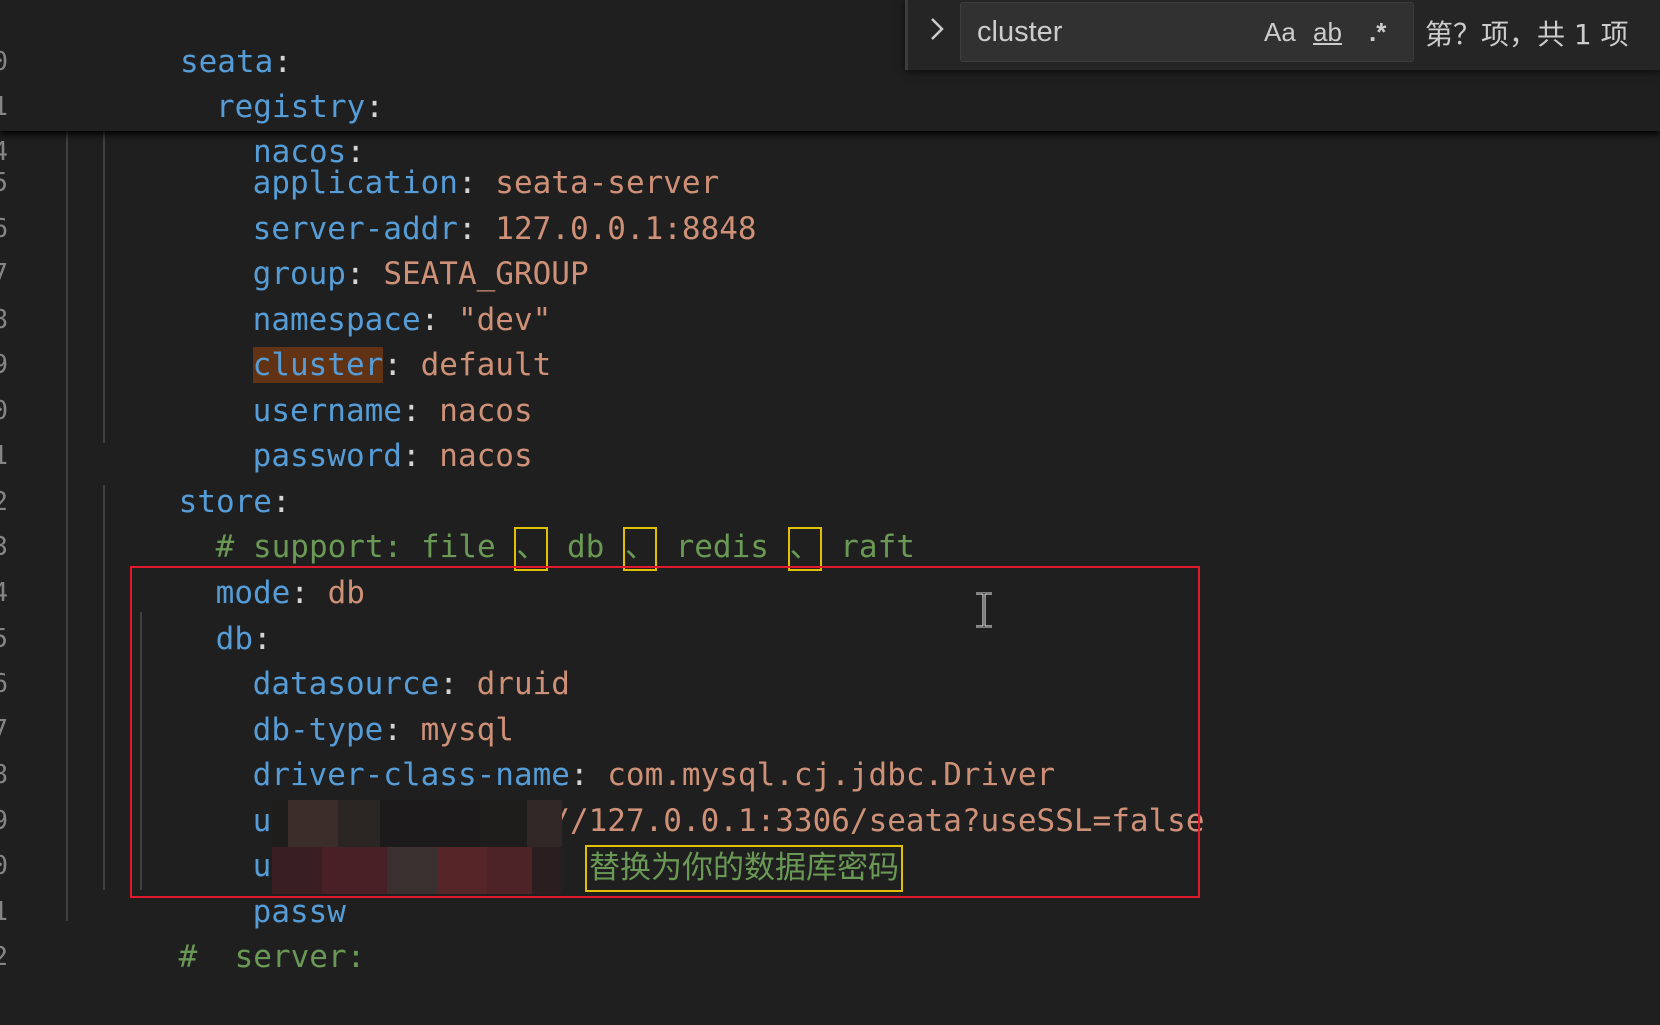  I want to click on yaml-comment: raft, so click(868, 547).